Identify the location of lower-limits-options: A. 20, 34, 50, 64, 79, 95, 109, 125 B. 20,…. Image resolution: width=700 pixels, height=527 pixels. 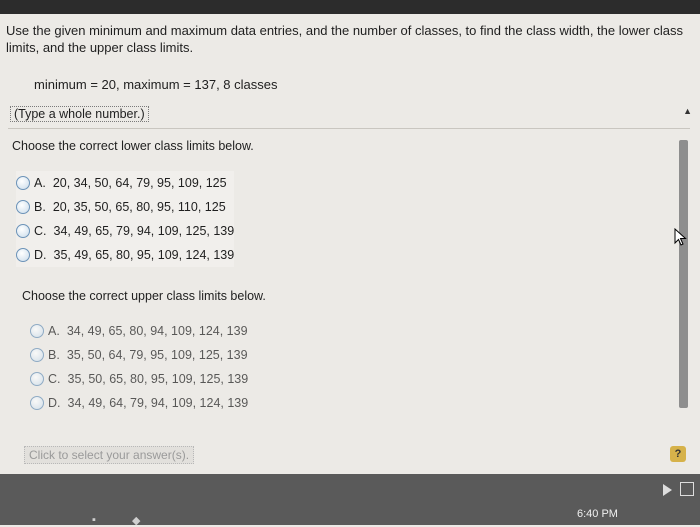
(125, 219).